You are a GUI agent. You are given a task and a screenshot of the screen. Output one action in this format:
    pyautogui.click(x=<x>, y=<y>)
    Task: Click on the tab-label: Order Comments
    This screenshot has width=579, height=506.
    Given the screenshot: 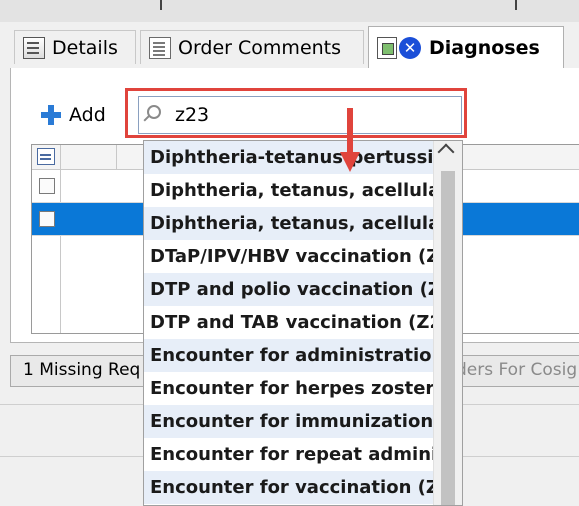 What is the action you would take?
    pyautogui.click(x=260, y=47)
    